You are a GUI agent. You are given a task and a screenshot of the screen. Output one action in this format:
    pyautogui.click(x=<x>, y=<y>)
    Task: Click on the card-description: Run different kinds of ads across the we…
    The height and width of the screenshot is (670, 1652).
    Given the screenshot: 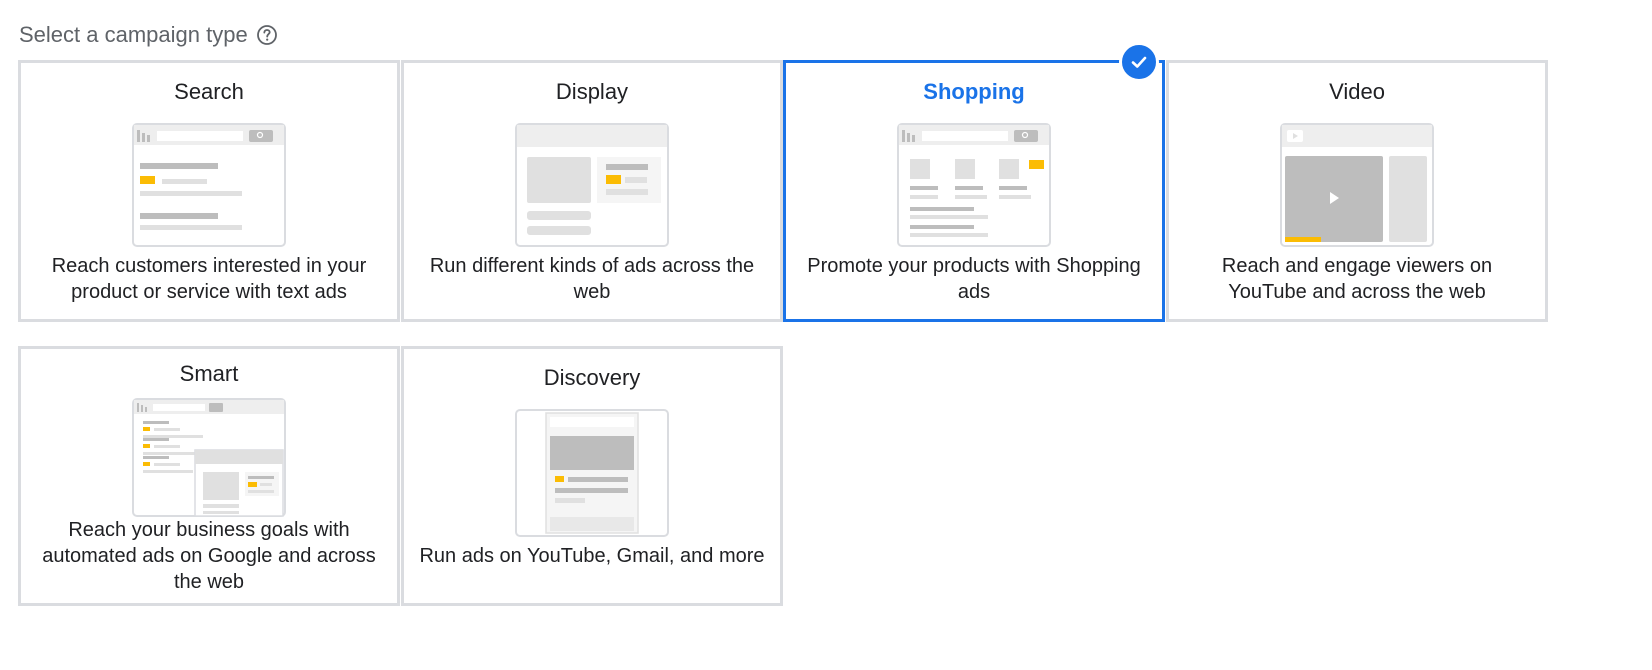 What is the action you would take?
    pyautogui.click(x=592, y=279)
    